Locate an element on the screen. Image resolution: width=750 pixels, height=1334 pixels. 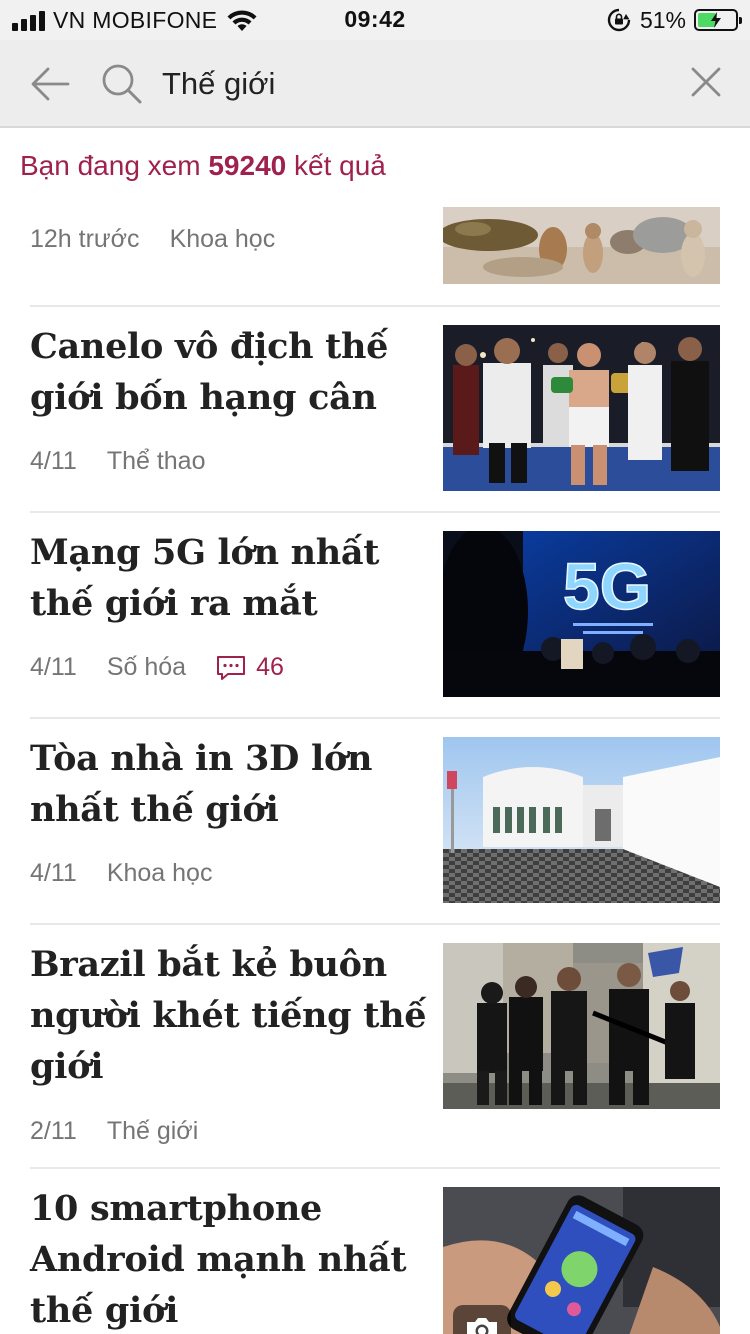
search-bar is located at coordinates (375, 84).